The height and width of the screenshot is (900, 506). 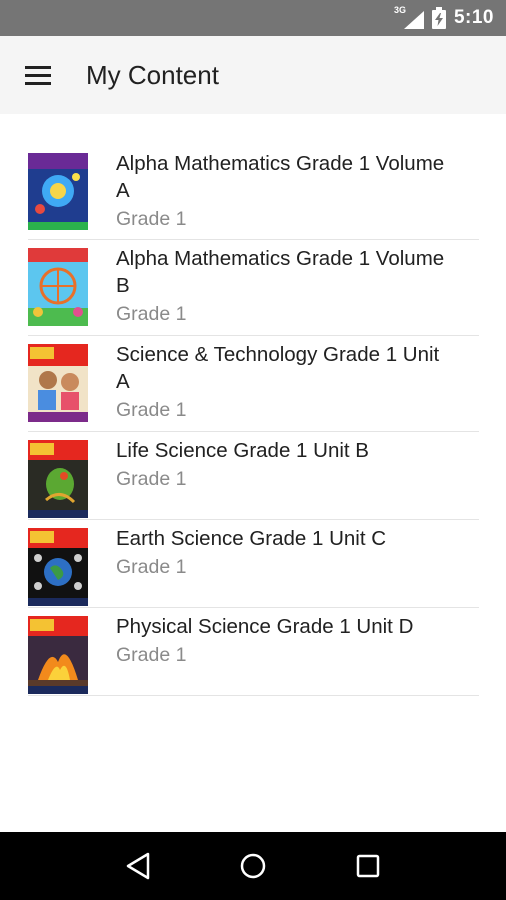 I want to click on recents-icon, so click(x=368, y=866).